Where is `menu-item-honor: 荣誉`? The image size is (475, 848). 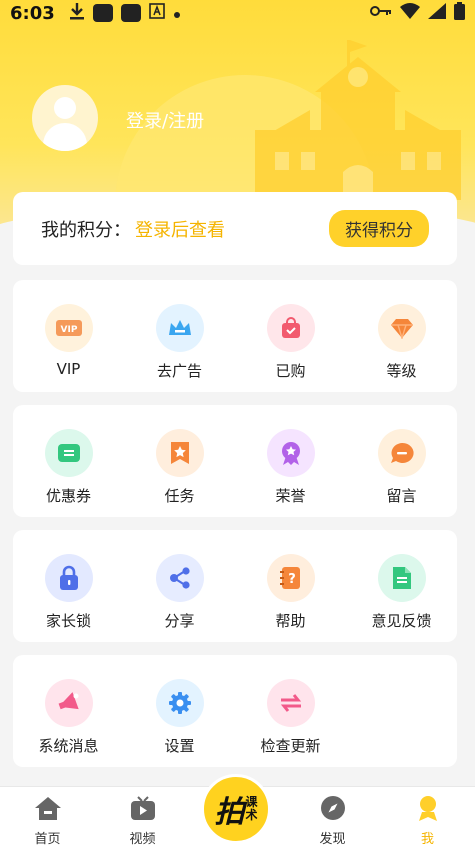 menu-item-honor: 荣誉 is located at coordinates (290, 461).